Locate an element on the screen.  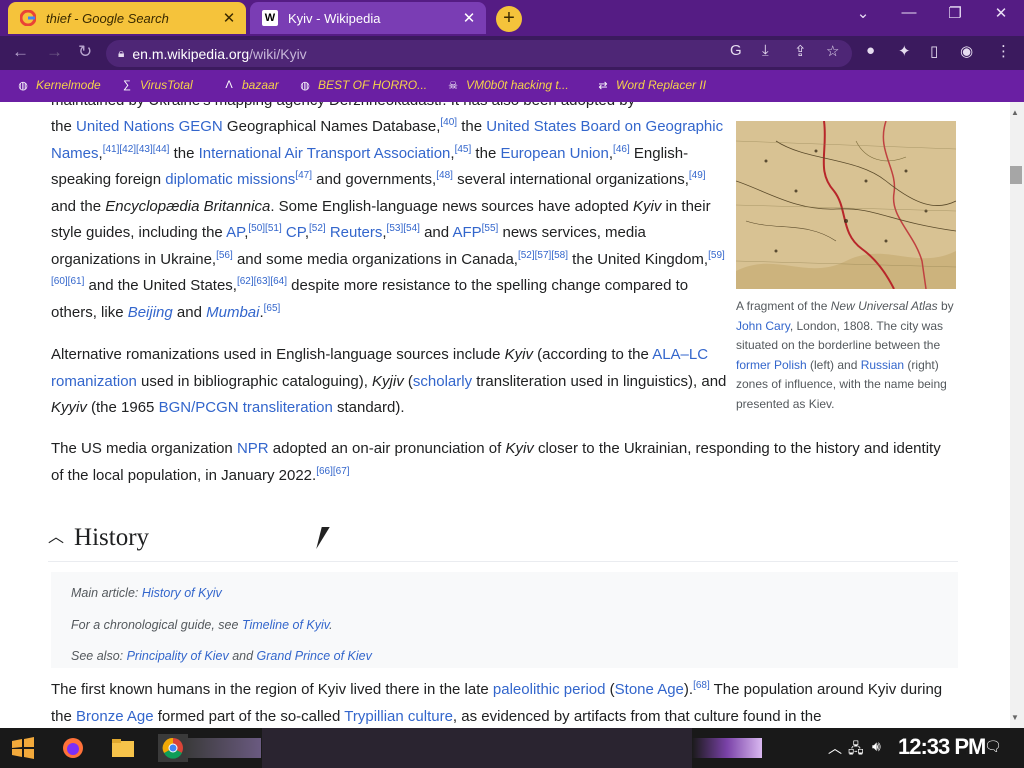
profile-icon: ◉ is located at coordinates (966, 51).